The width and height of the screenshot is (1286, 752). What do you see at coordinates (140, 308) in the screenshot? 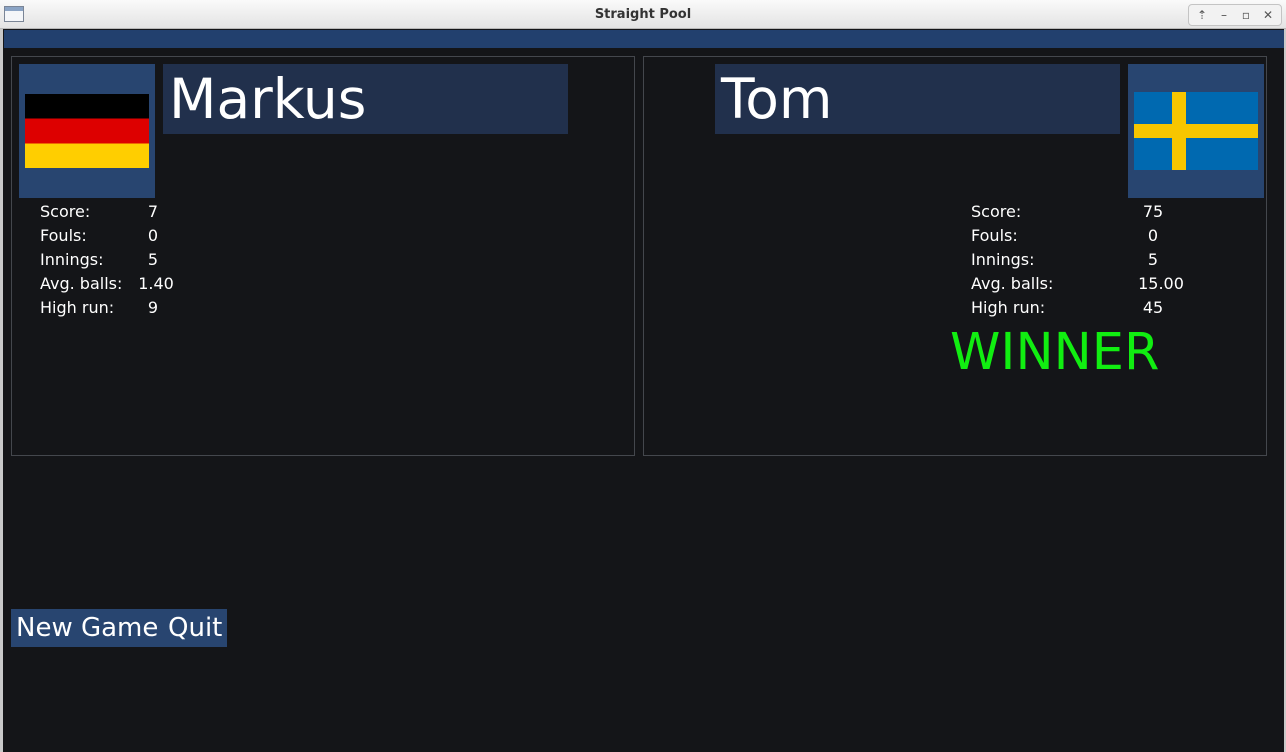
I see `stat-row-high-run: High run: 9` at bounding box center [140, 308].